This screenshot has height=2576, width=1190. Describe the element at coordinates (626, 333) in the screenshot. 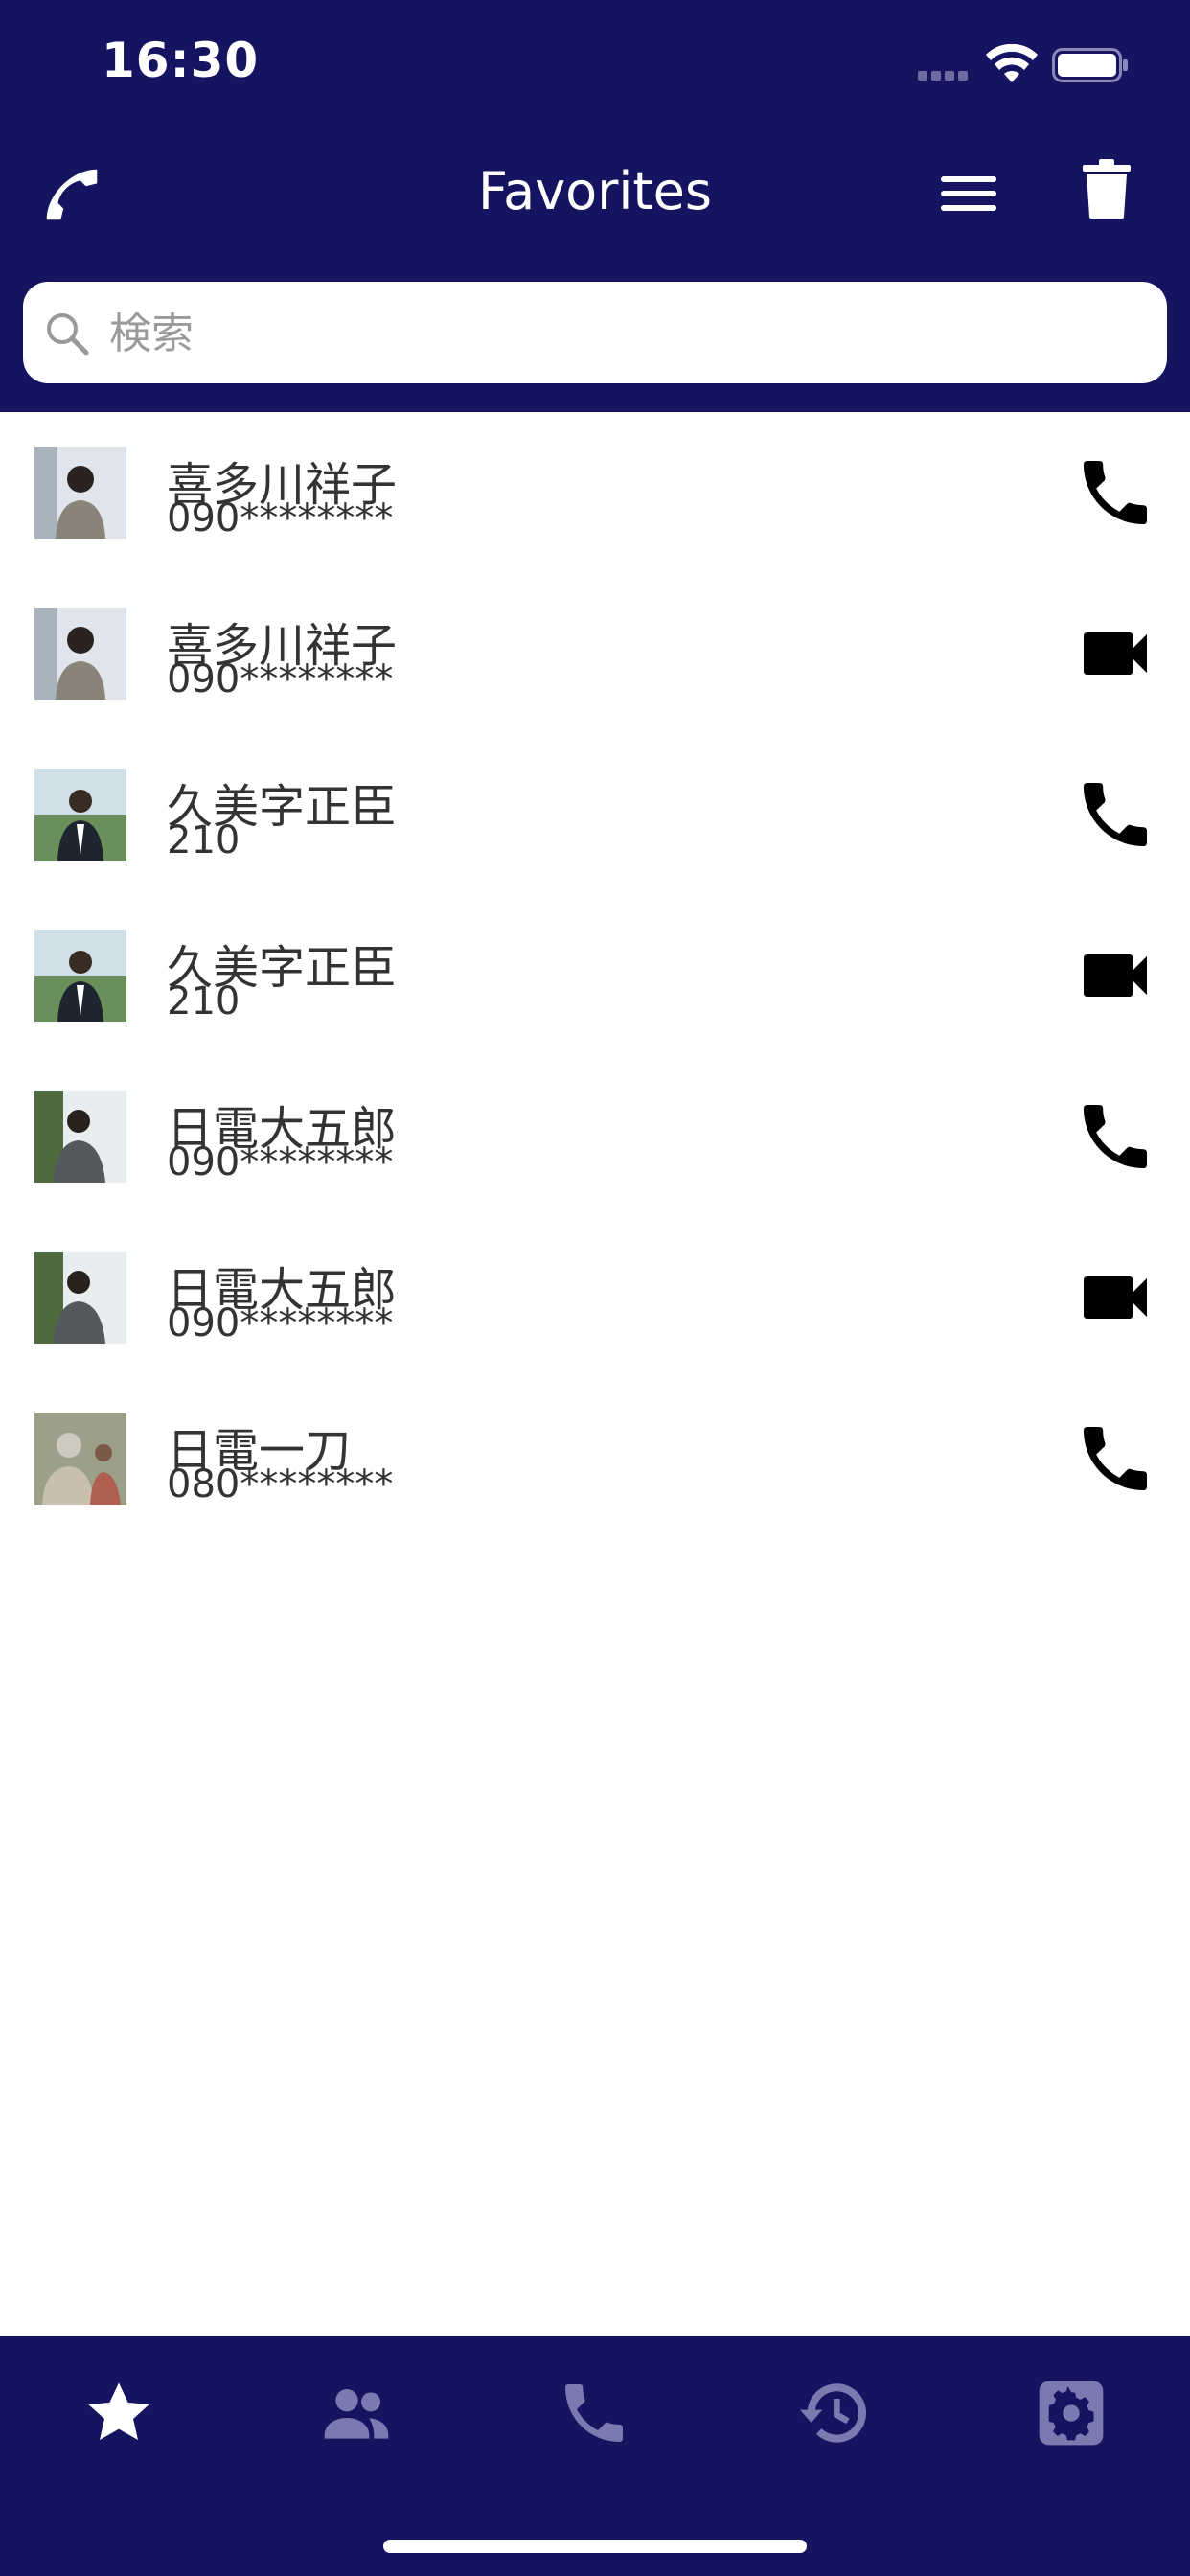

I see `search-input` at that location.